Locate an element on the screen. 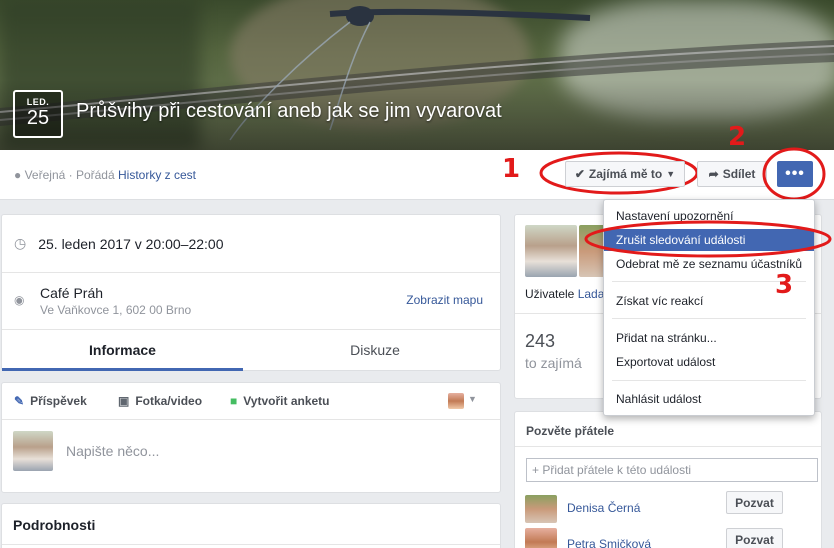  annotation-2: 2 is located at coordinates (737, 137).